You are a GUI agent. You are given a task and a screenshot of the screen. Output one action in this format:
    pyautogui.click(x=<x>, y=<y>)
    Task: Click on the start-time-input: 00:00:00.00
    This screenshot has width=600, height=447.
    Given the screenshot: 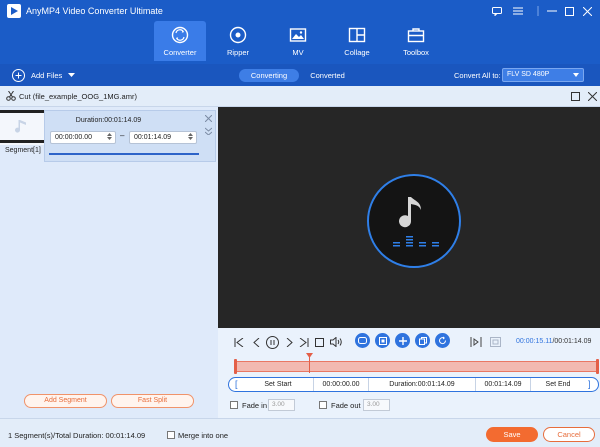 What is the action you would take?
    pyautogui.click(x=341, y=384)
    